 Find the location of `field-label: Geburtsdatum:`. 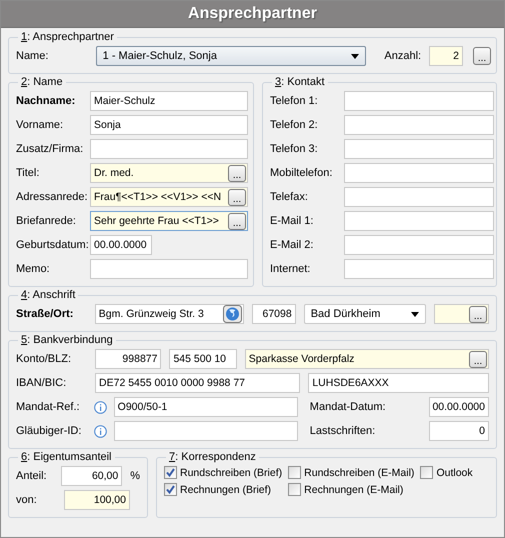

field-label: Geburtsdatum: is located at coordinates (51, 245).